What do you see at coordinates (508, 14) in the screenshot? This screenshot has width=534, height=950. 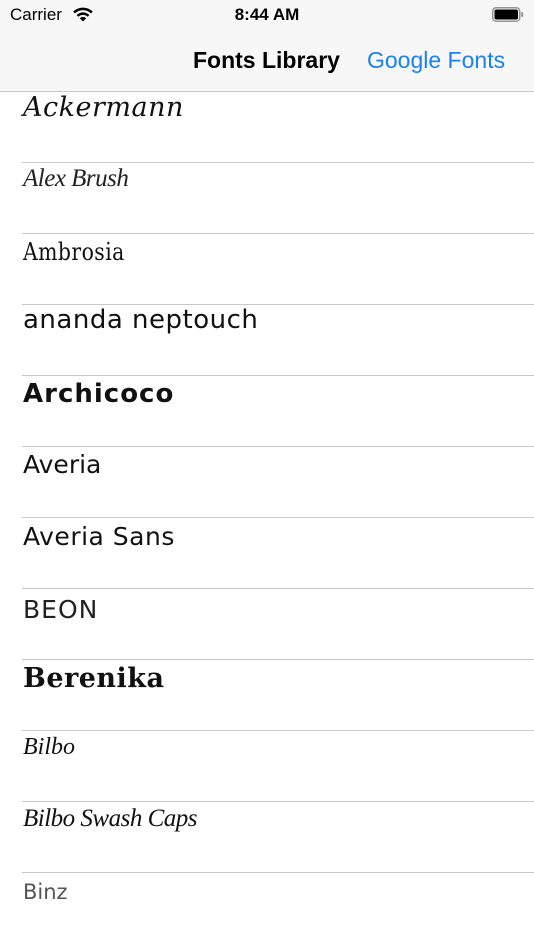 I see `battery-icon` at bounding box center [508, 14].